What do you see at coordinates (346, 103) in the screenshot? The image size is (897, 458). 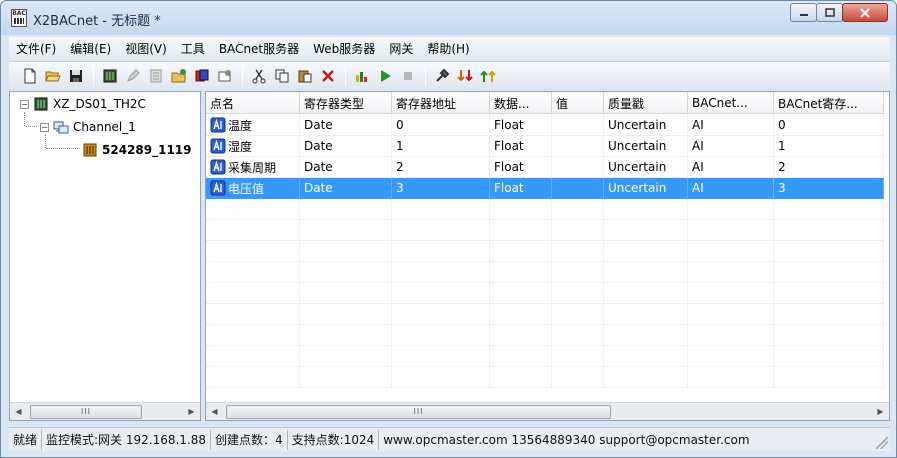 I see `column-register-type: 寄存器类型` at bounding box center [346, 103].